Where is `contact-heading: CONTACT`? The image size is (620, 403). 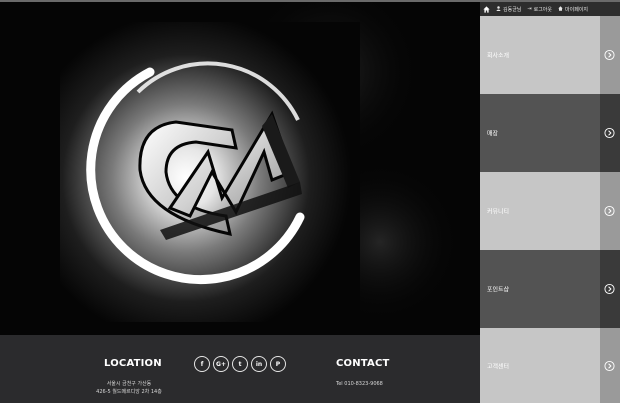 contact-heading: CONTACT is located at coordinates (363, 363).